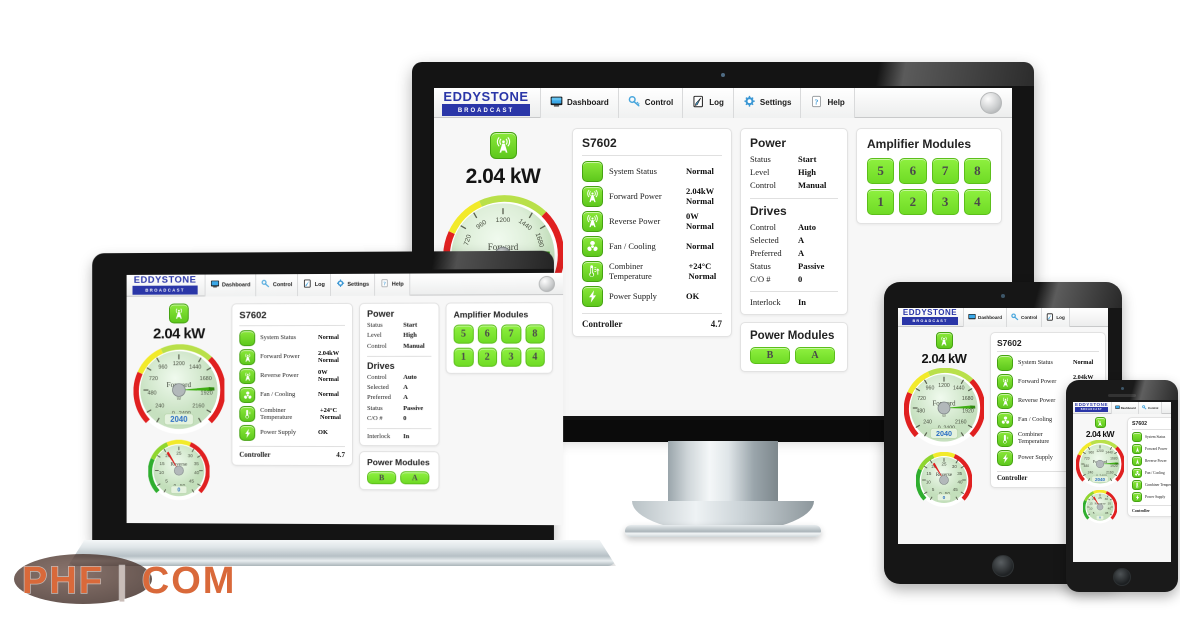 The height and width of the screenshot is (640, 1180). What do you see at coordinates (959, 482) in the screenshot?
I see `svg-text: 40` at bounding box center [959, 482].